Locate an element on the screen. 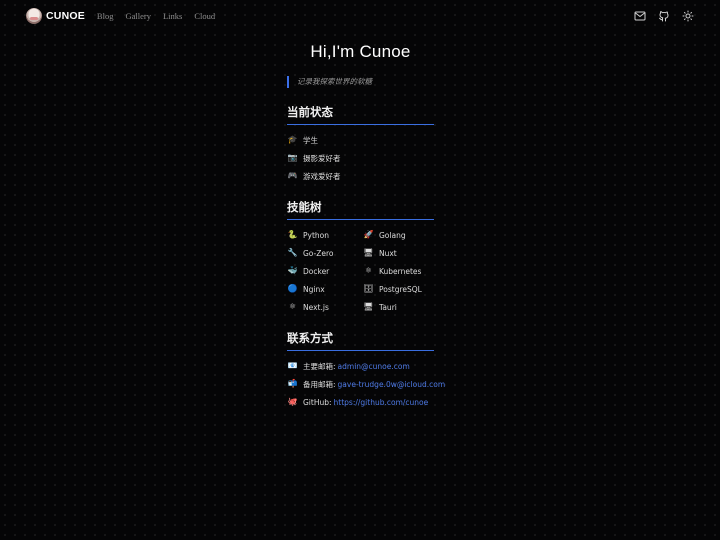 Image resolution: width=720 pixels, height=540 pixels. skill-label: Next.js is located at coordinates (316, 307).